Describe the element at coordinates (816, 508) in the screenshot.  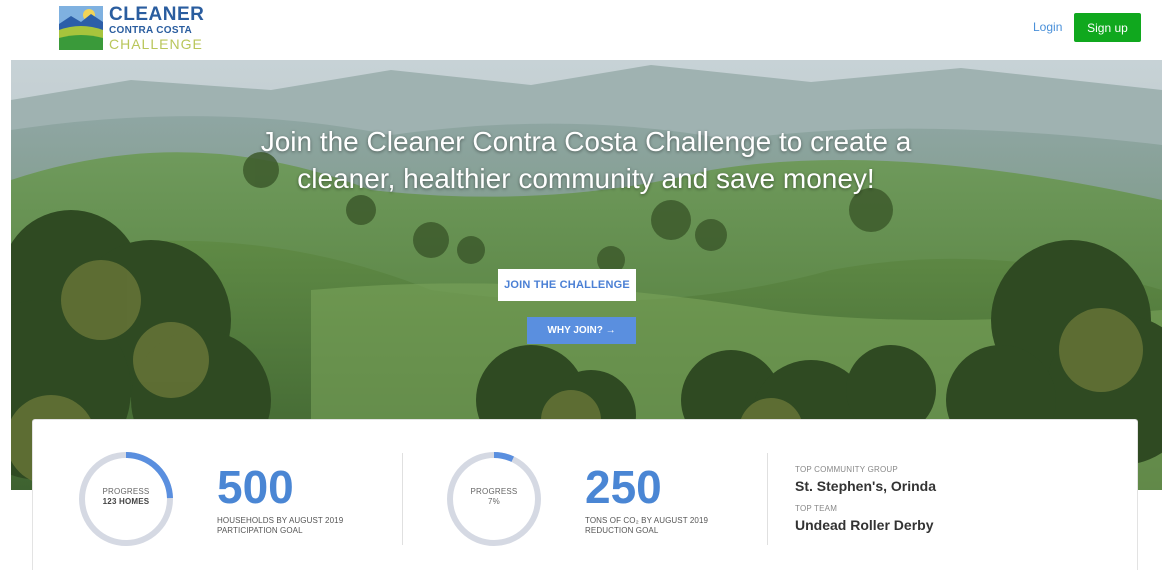
I see `top-team-label: TOP TEAM` at that location.